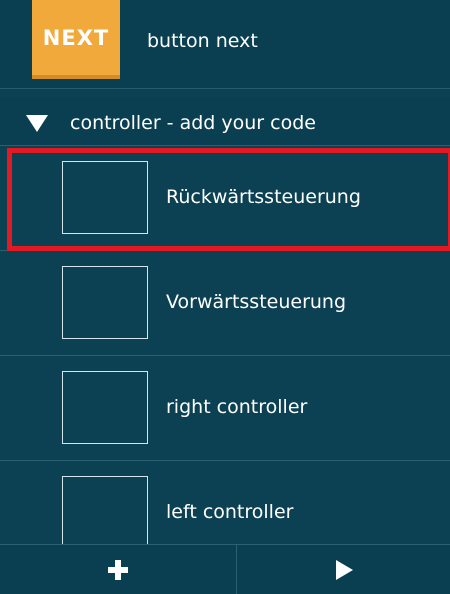  Describe the element at coordinates (263, 197) in the screenshot. I see `item-label: Rückwärtssteuerung` at that location.